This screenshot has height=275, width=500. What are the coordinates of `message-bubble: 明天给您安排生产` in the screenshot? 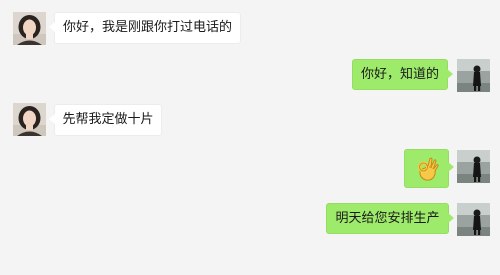 It's located at (390, 218).